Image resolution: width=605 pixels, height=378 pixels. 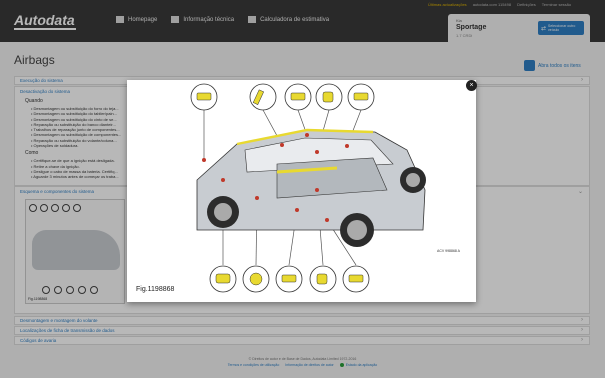 I want to click on drawing-code: ACV 998868 A, so click(x=449, y=251).